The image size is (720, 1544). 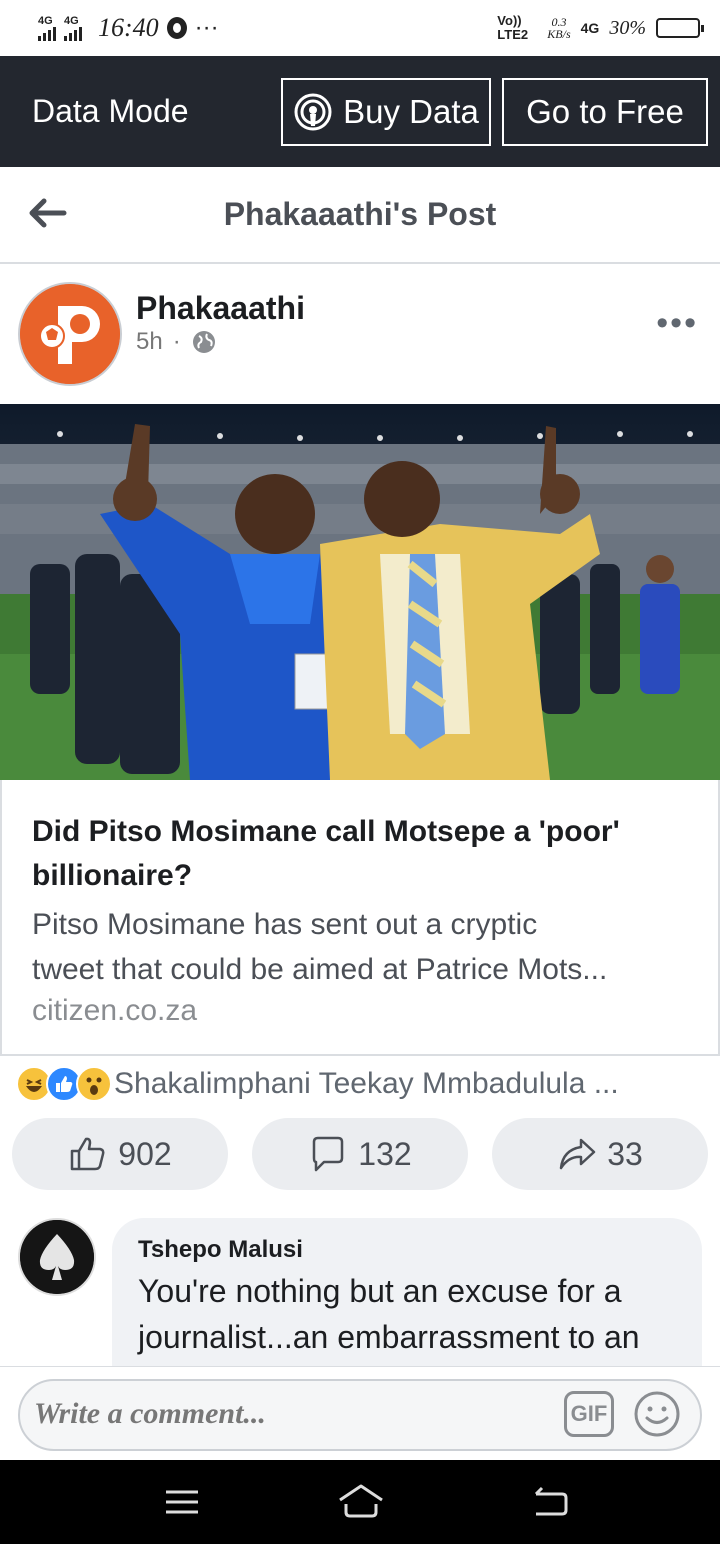 What do you see at coordinates (411, 111) in the screenshot?
I see `buy-data-label: Buy Data` at bounding box center [411, 111].